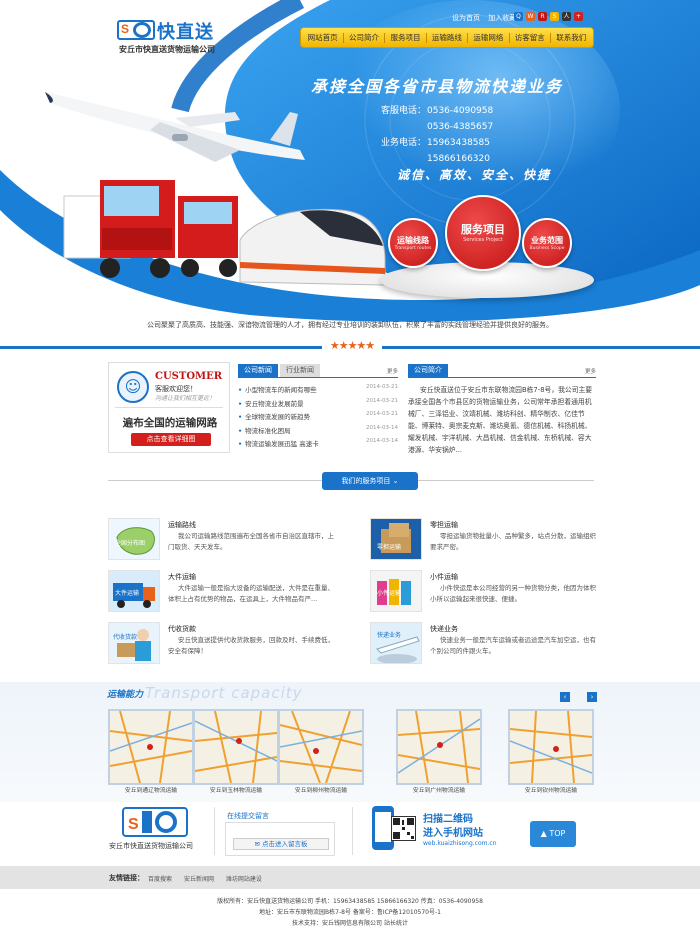 Image resolution: width=700 pixels, height=934 pixels. I want to click on main-nav: 网站首页 公司简介 服务项目 运输路线 运输网络 访客留言 联系我们, so click(447, 37).